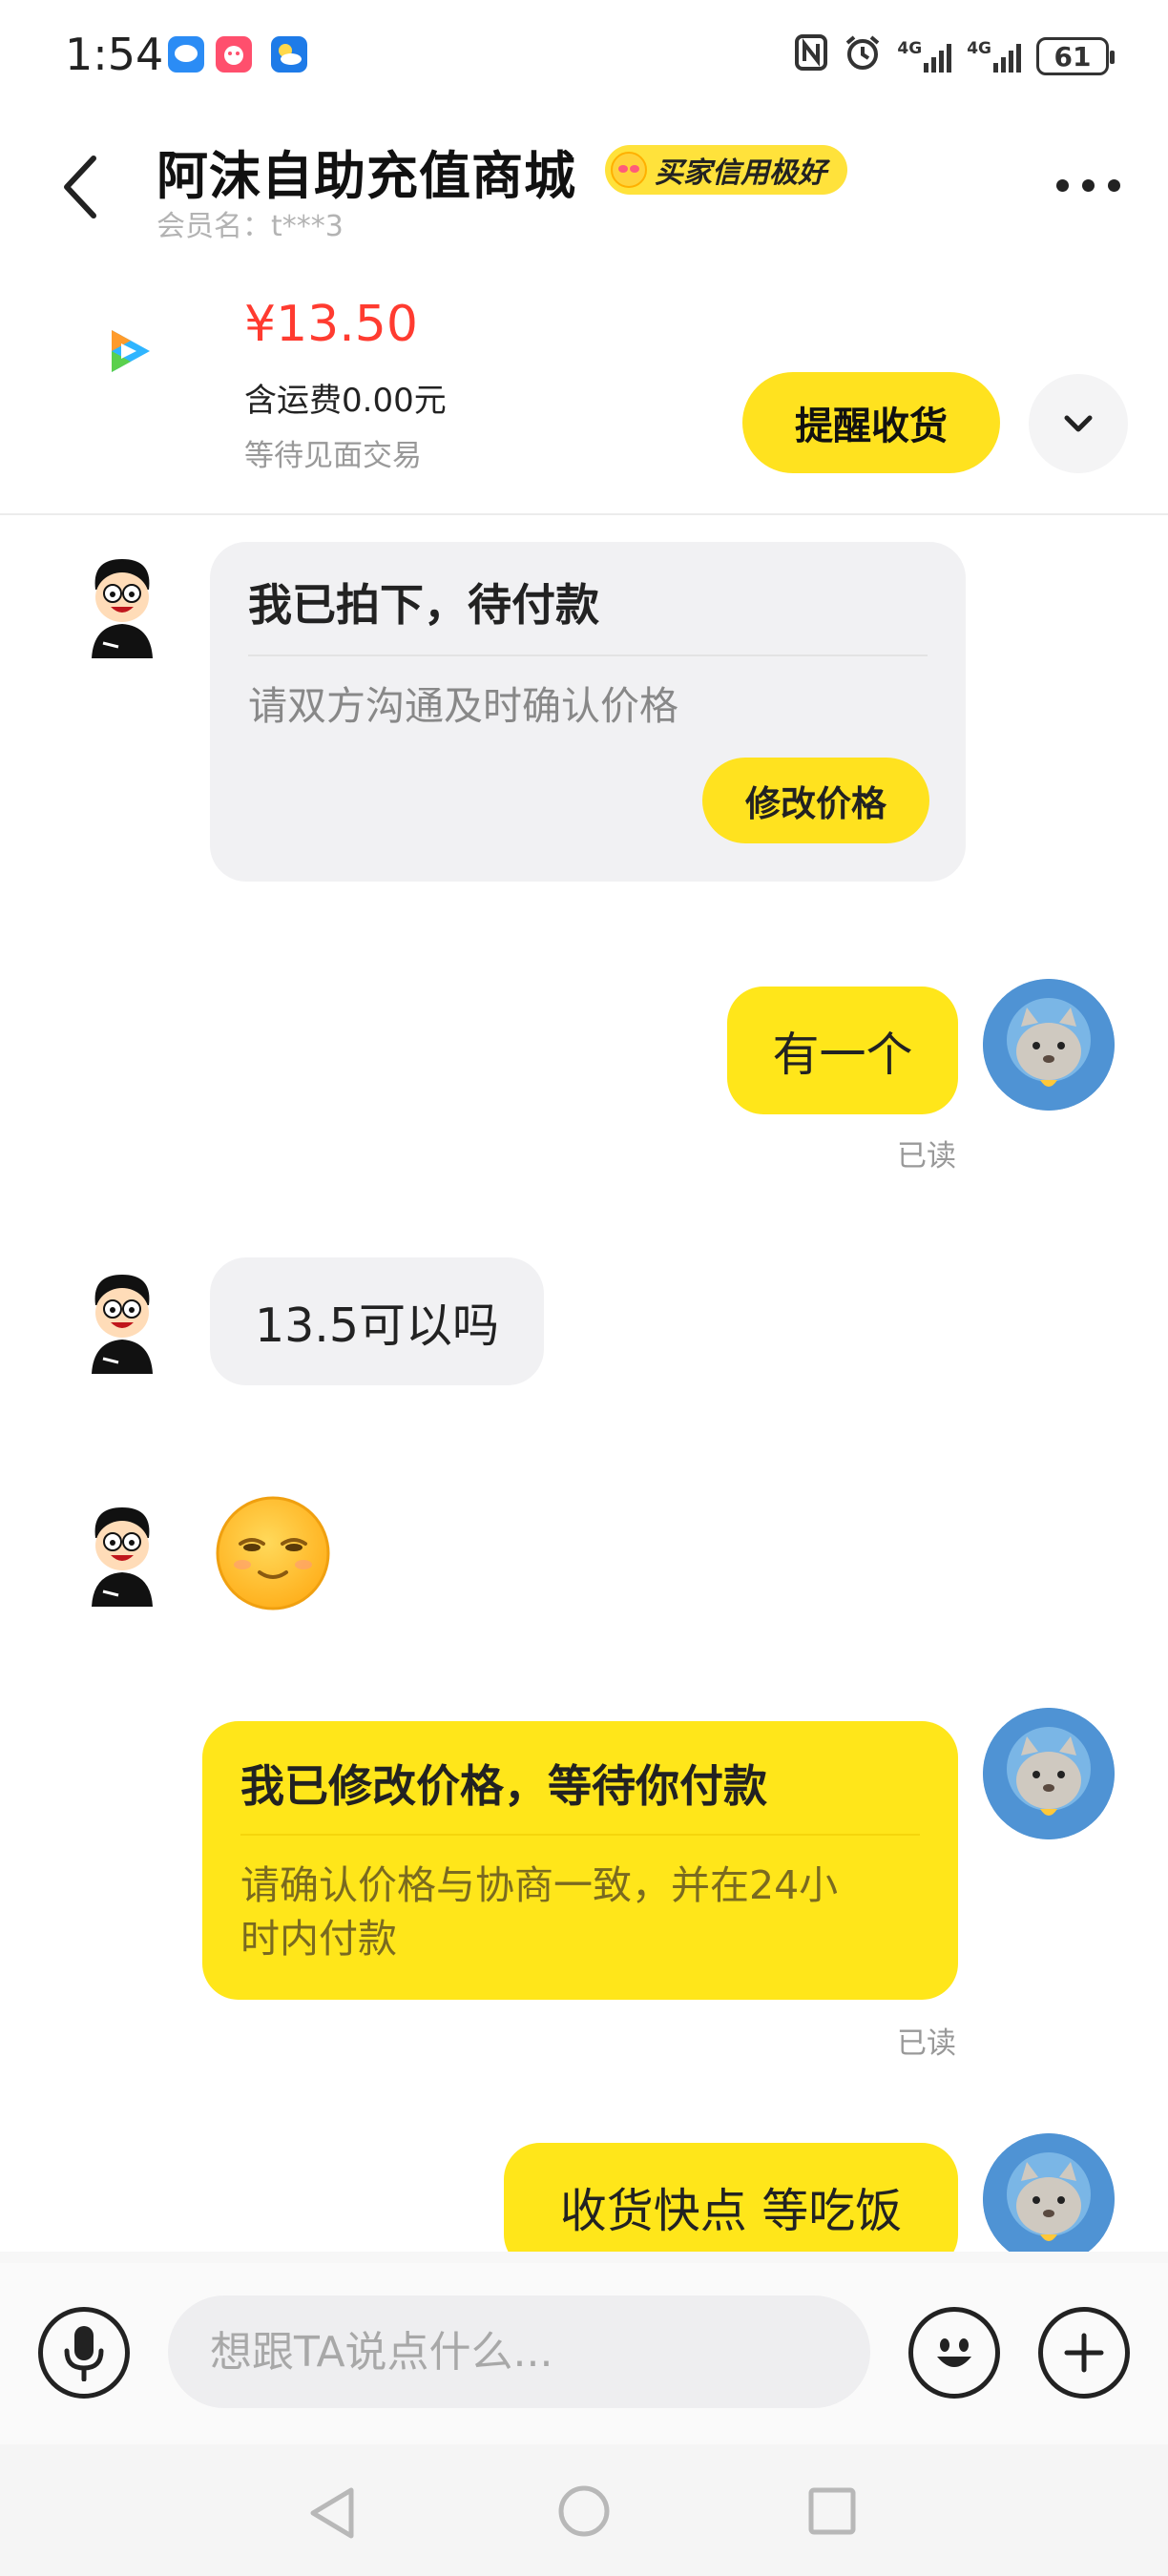 The width and height of the screenshot is (1168, 2576). Describe the element at coordinates (80, 187) in the screenshot. I see `back-arrow-icon` at that location.